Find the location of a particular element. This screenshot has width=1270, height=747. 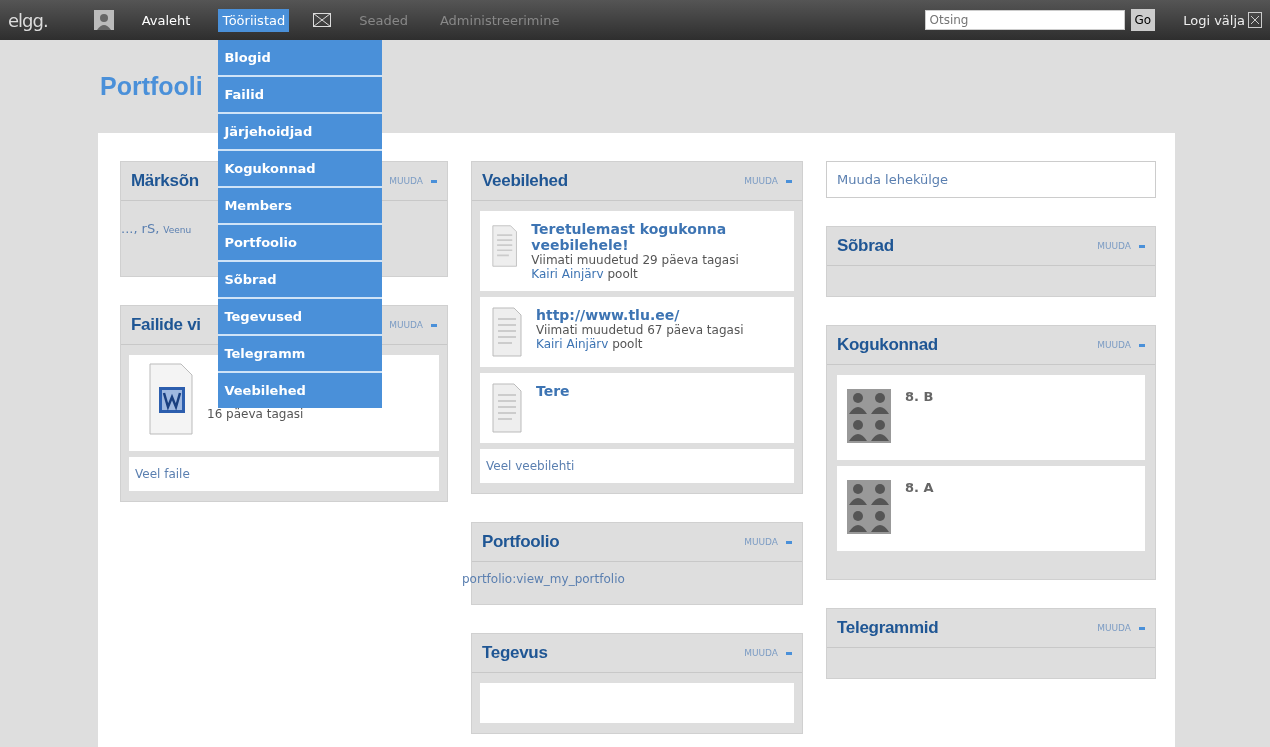

more-pages-link: Veel veebilehti is located at coordinates (637, 466).